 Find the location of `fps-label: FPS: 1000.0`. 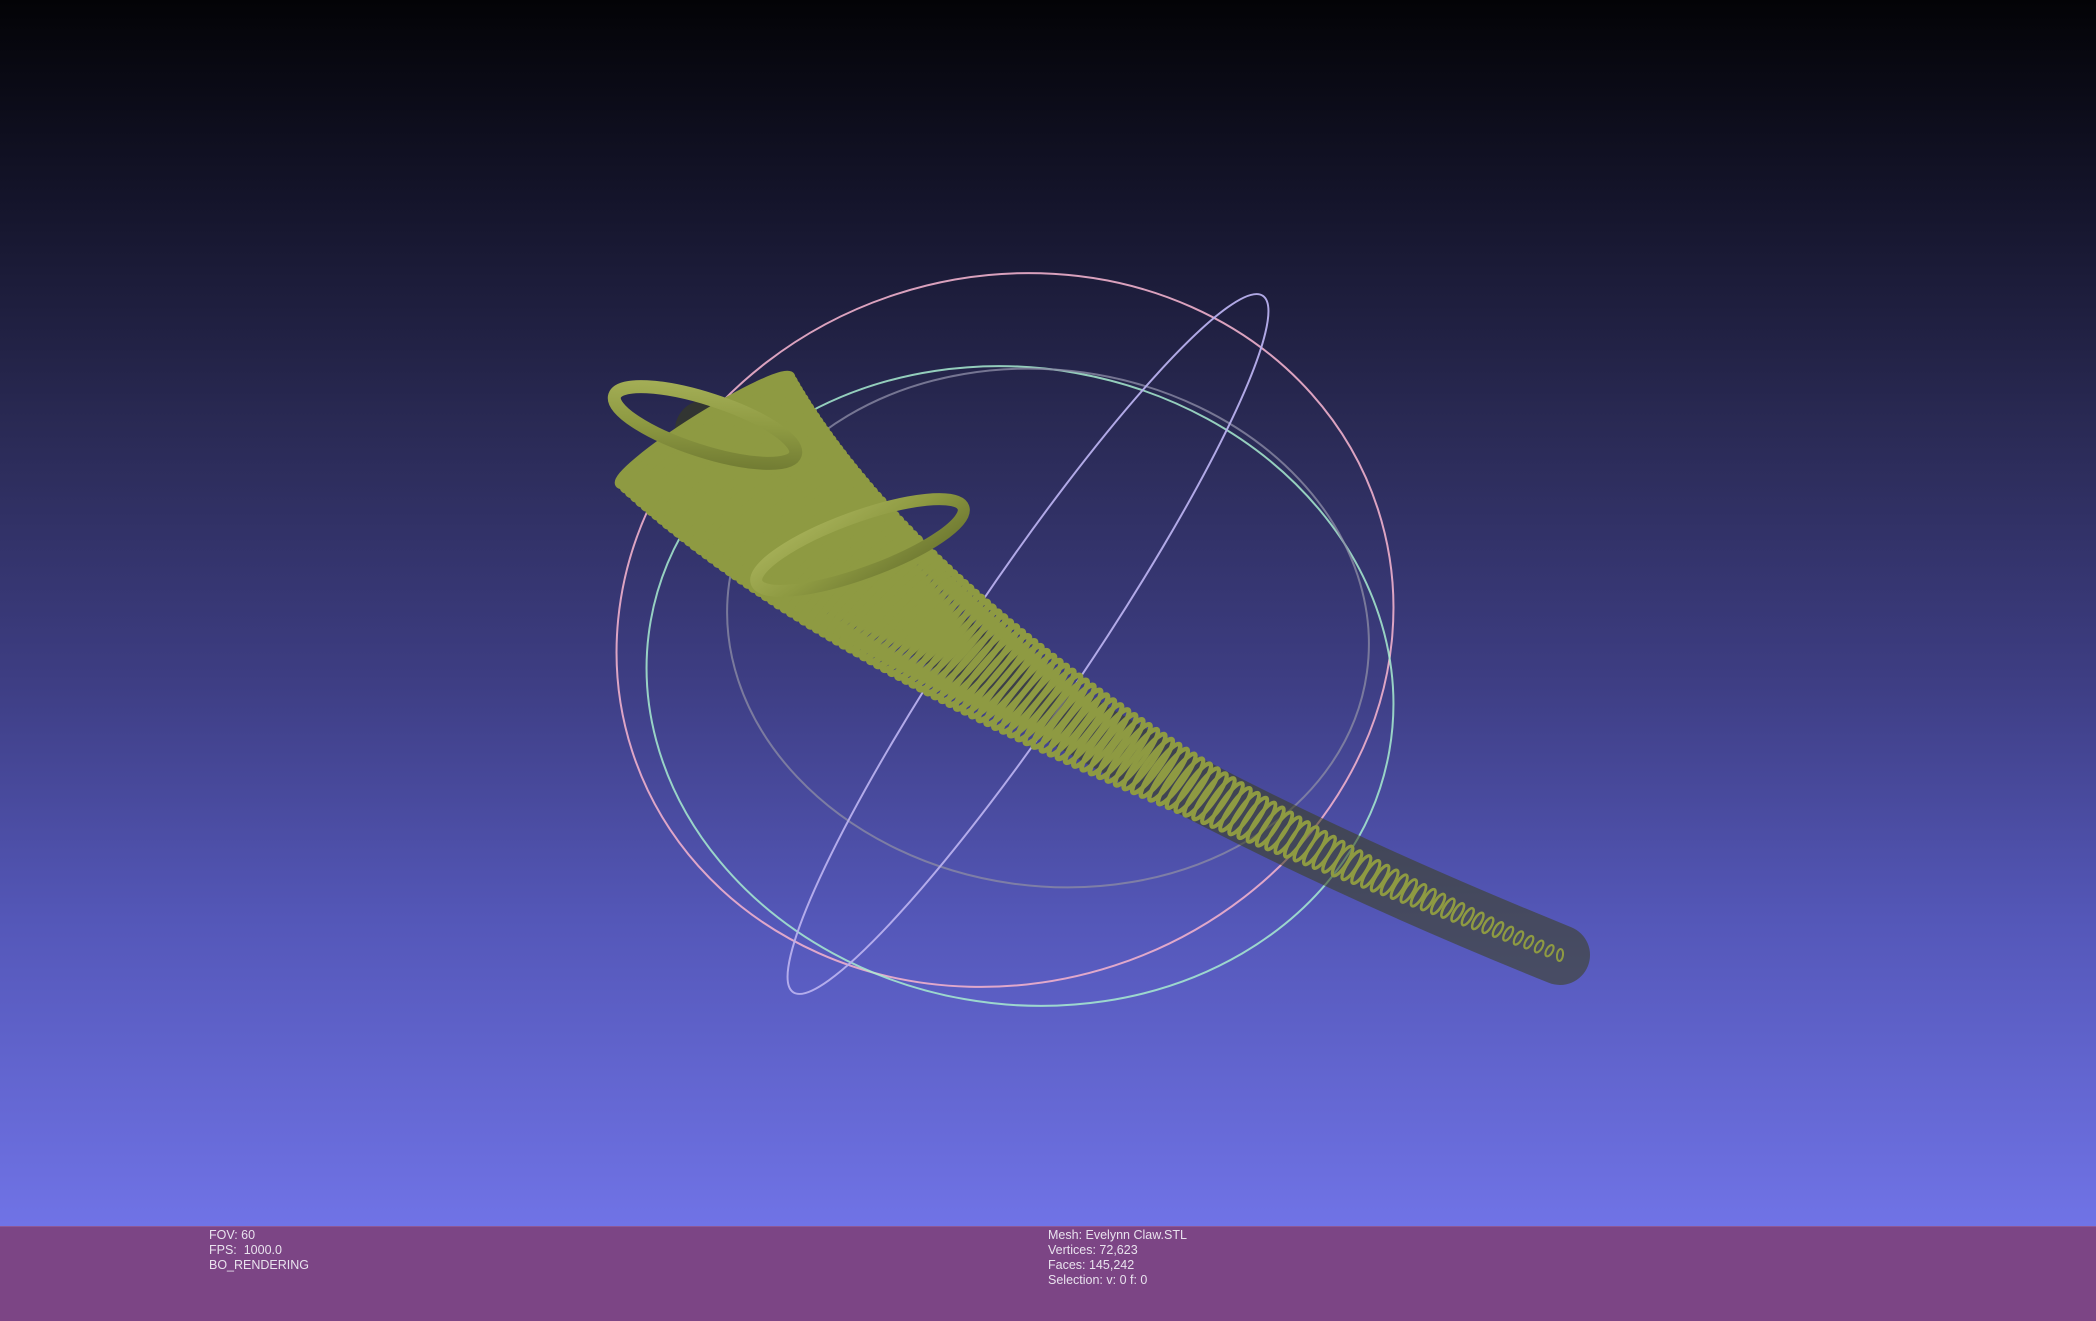

fps-label: FPS: 1000.0 is located at coordinates (245, 1250).